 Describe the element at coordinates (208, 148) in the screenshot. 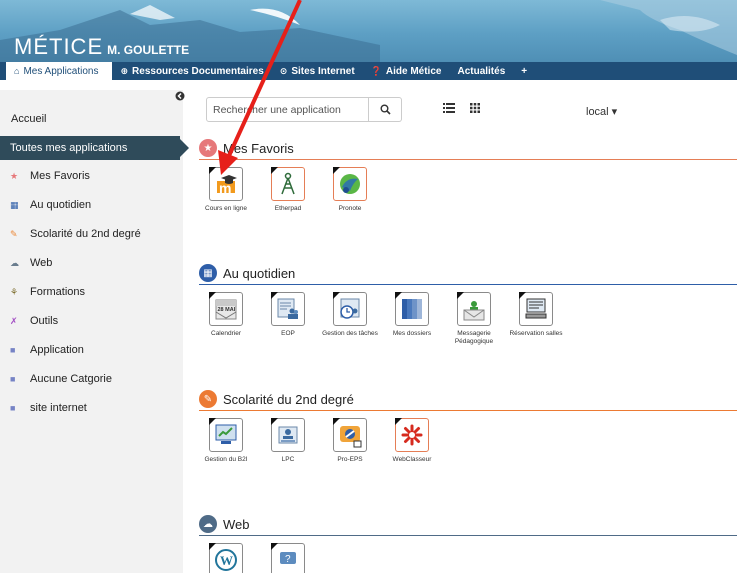

I see `star-icon: ★` at that location.